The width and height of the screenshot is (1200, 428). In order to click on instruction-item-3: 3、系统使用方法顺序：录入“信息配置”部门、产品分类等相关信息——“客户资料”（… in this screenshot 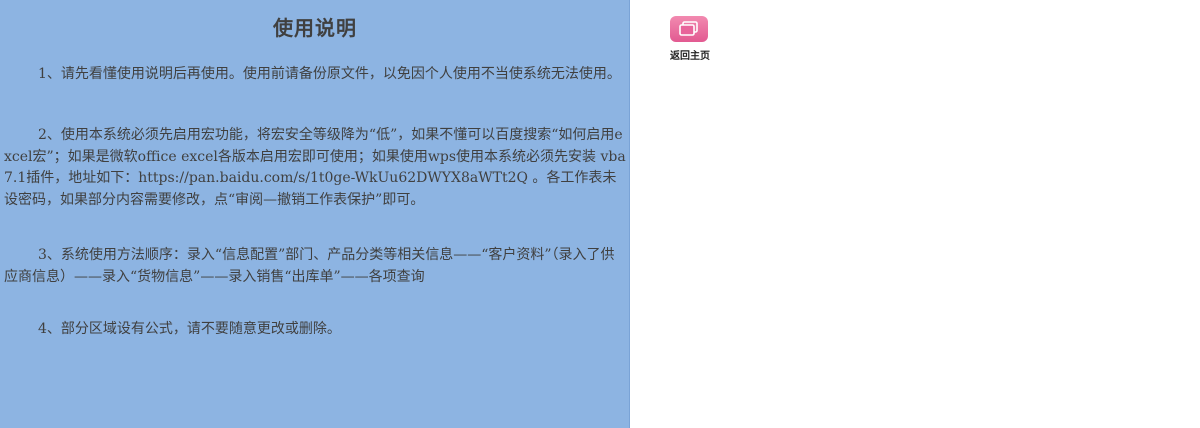, I will do `click(309, 266)`.